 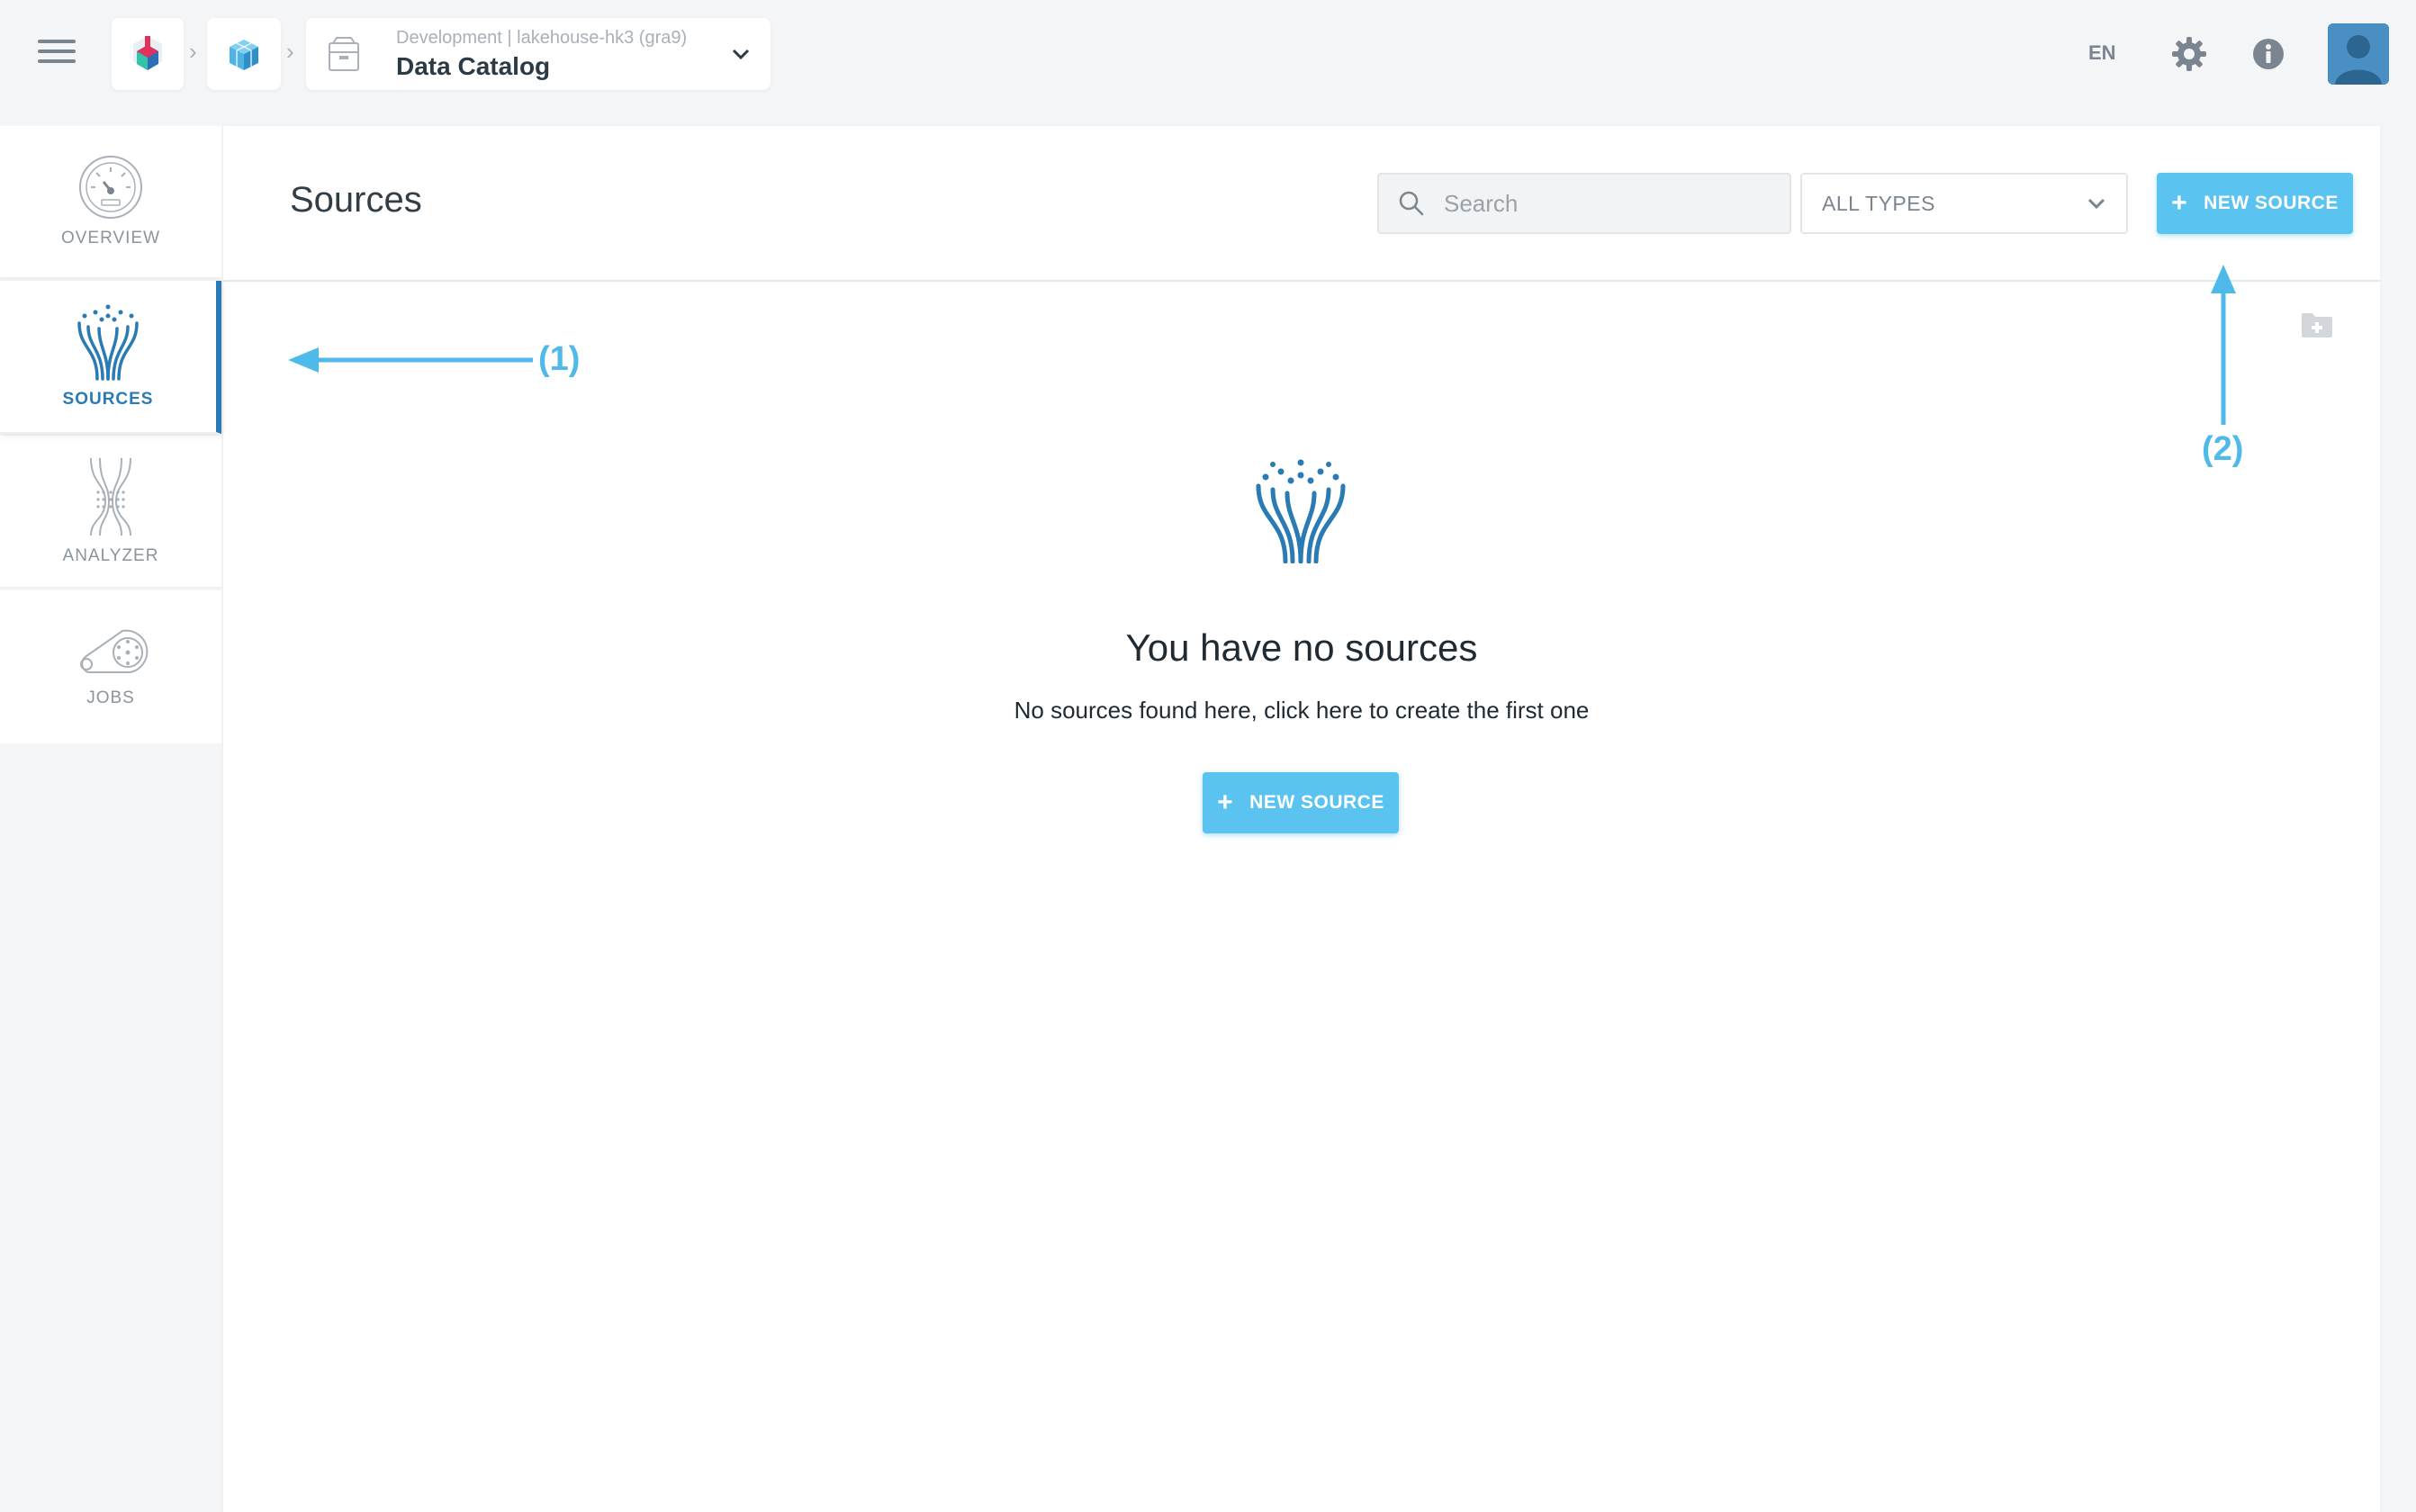 I want to click on sidebar-item-sources: SOURCES, so click(x=110, y=357).